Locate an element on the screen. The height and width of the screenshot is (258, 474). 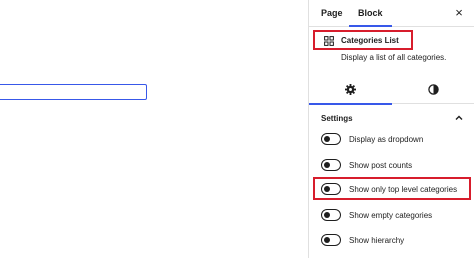
block-description: Display a list of all categories. is located at coordinates (394, 57).